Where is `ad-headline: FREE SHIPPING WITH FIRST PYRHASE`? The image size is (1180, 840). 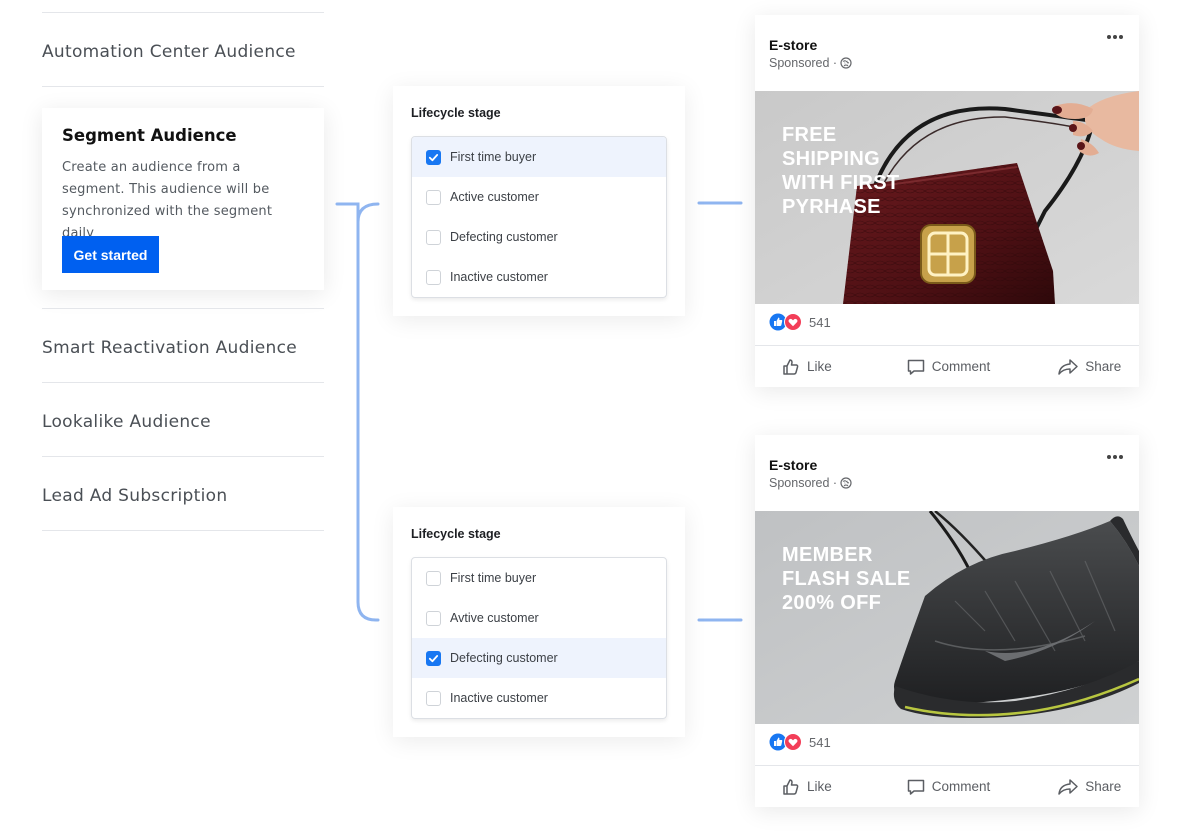
ad-headline: FREE SHIPPING WITH FIRST PYRHASE is located at coordinates (841, 171).